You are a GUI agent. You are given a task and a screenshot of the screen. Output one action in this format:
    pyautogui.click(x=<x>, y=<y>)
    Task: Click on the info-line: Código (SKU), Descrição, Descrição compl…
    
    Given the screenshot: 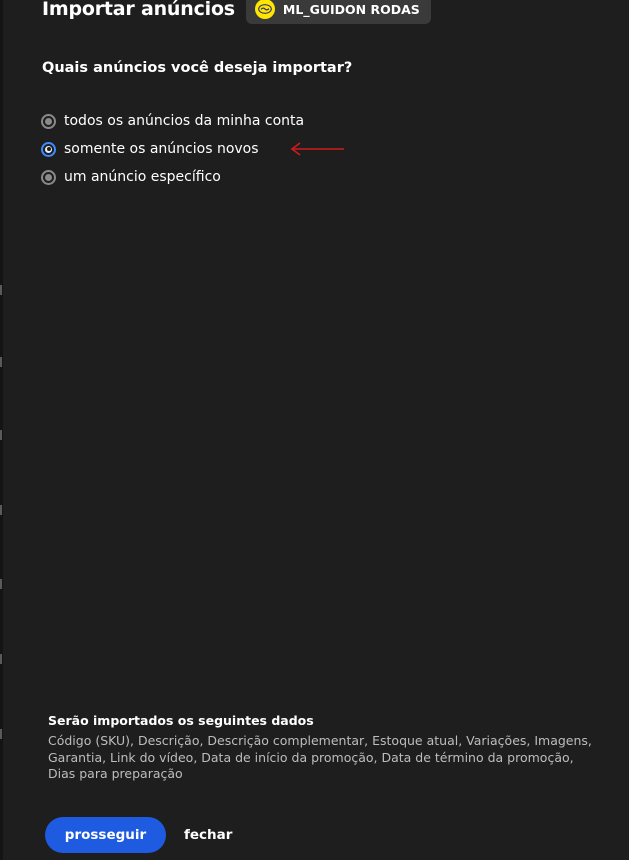 What is the action you would take?
    pyautogui.click(x=320, y=740)
    